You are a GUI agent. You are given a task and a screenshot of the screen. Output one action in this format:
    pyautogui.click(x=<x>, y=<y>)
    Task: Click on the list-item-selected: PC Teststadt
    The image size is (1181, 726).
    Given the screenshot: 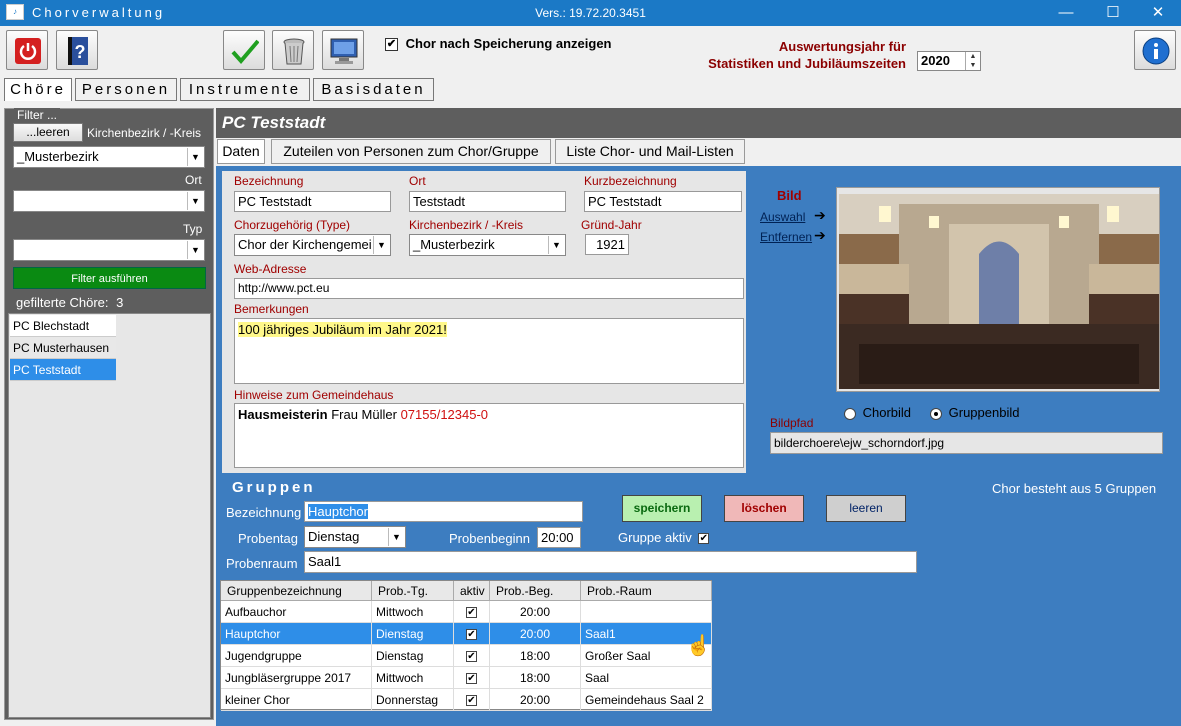 What is the action you would take?
    pyautogui.click(x=63, y=370)
    